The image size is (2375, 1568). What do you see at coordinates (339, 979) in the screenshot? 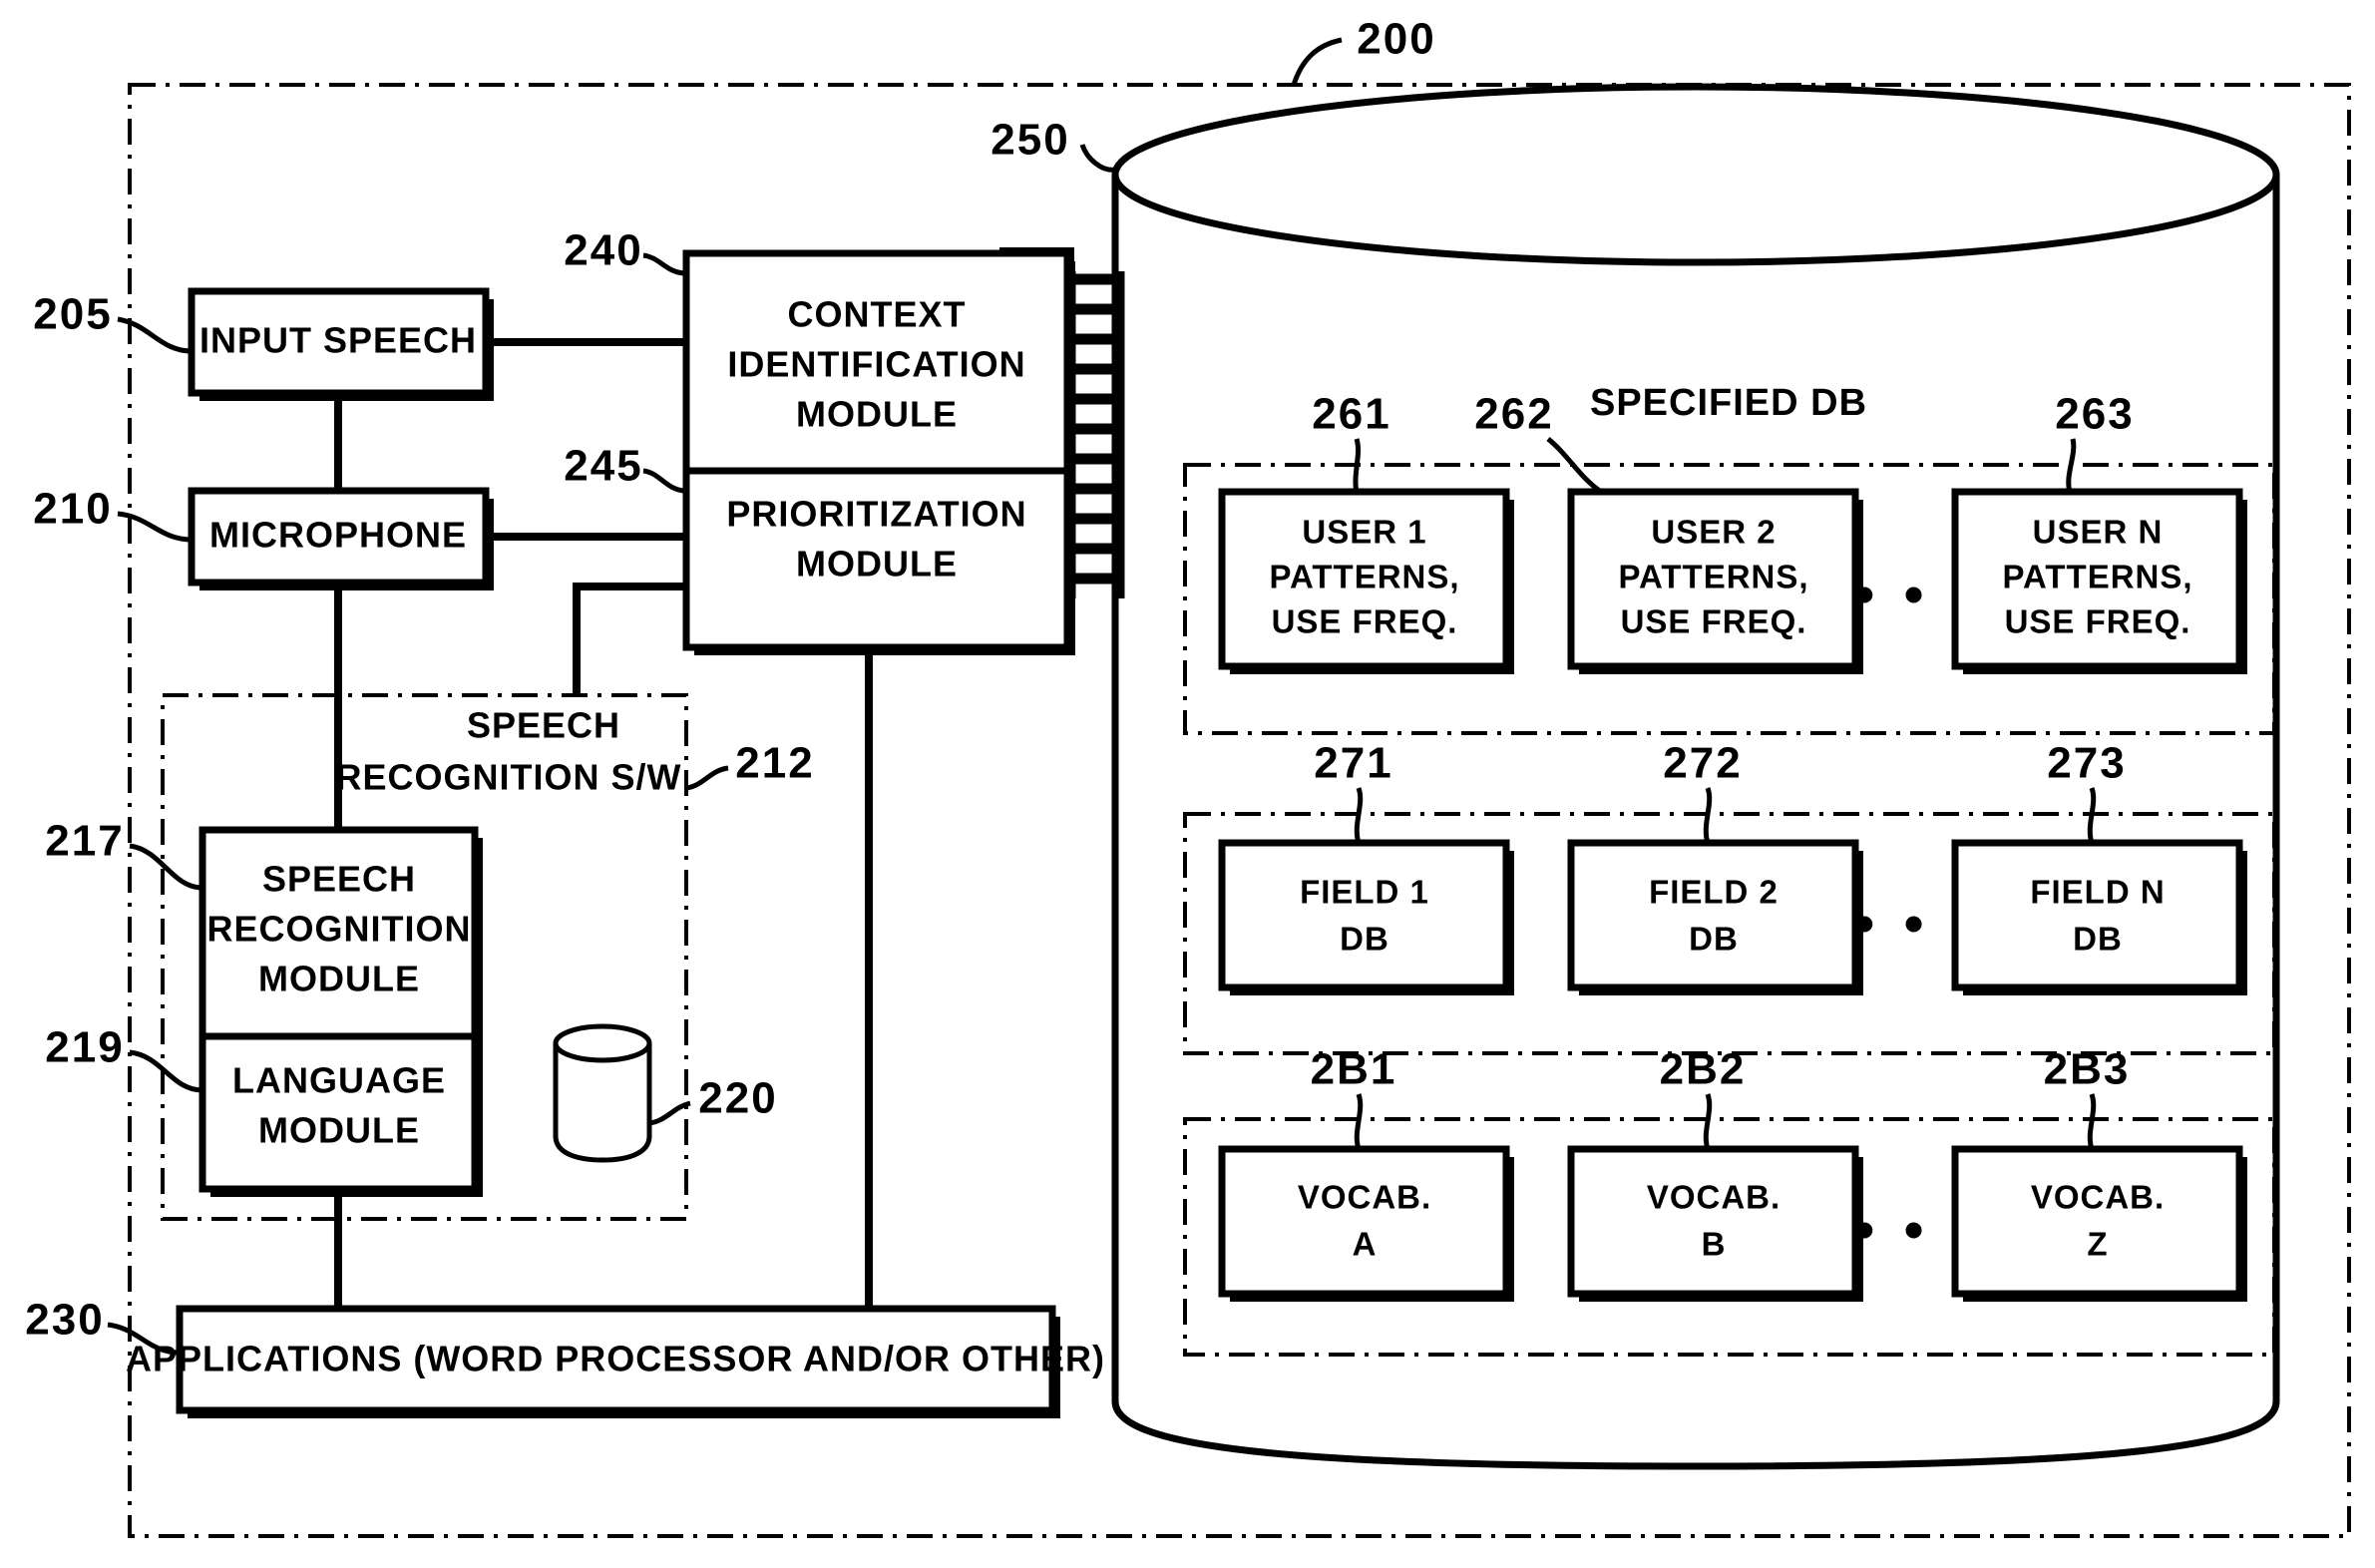
I see `srm-line3: MODULE` at bounding box center [339, 979].